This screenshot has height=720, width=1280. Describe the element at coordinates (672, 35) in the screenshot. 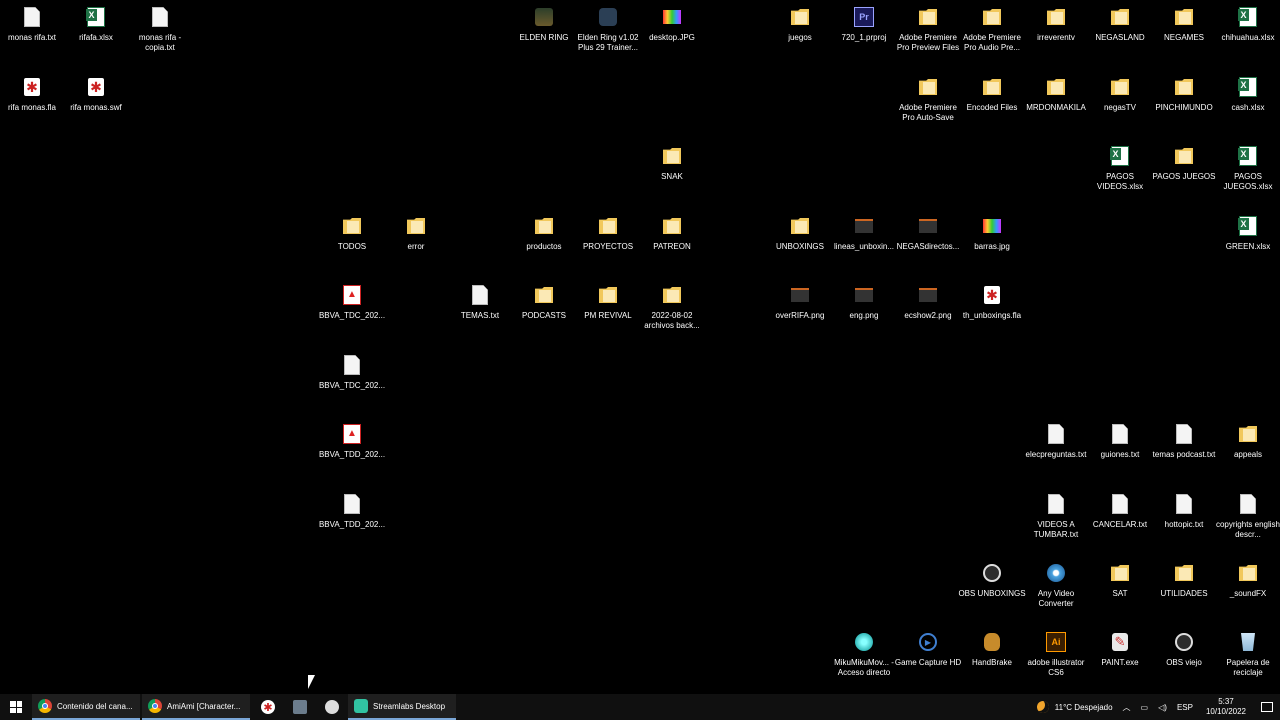

I see `desktop-icon: desktop.JPG` at that location.